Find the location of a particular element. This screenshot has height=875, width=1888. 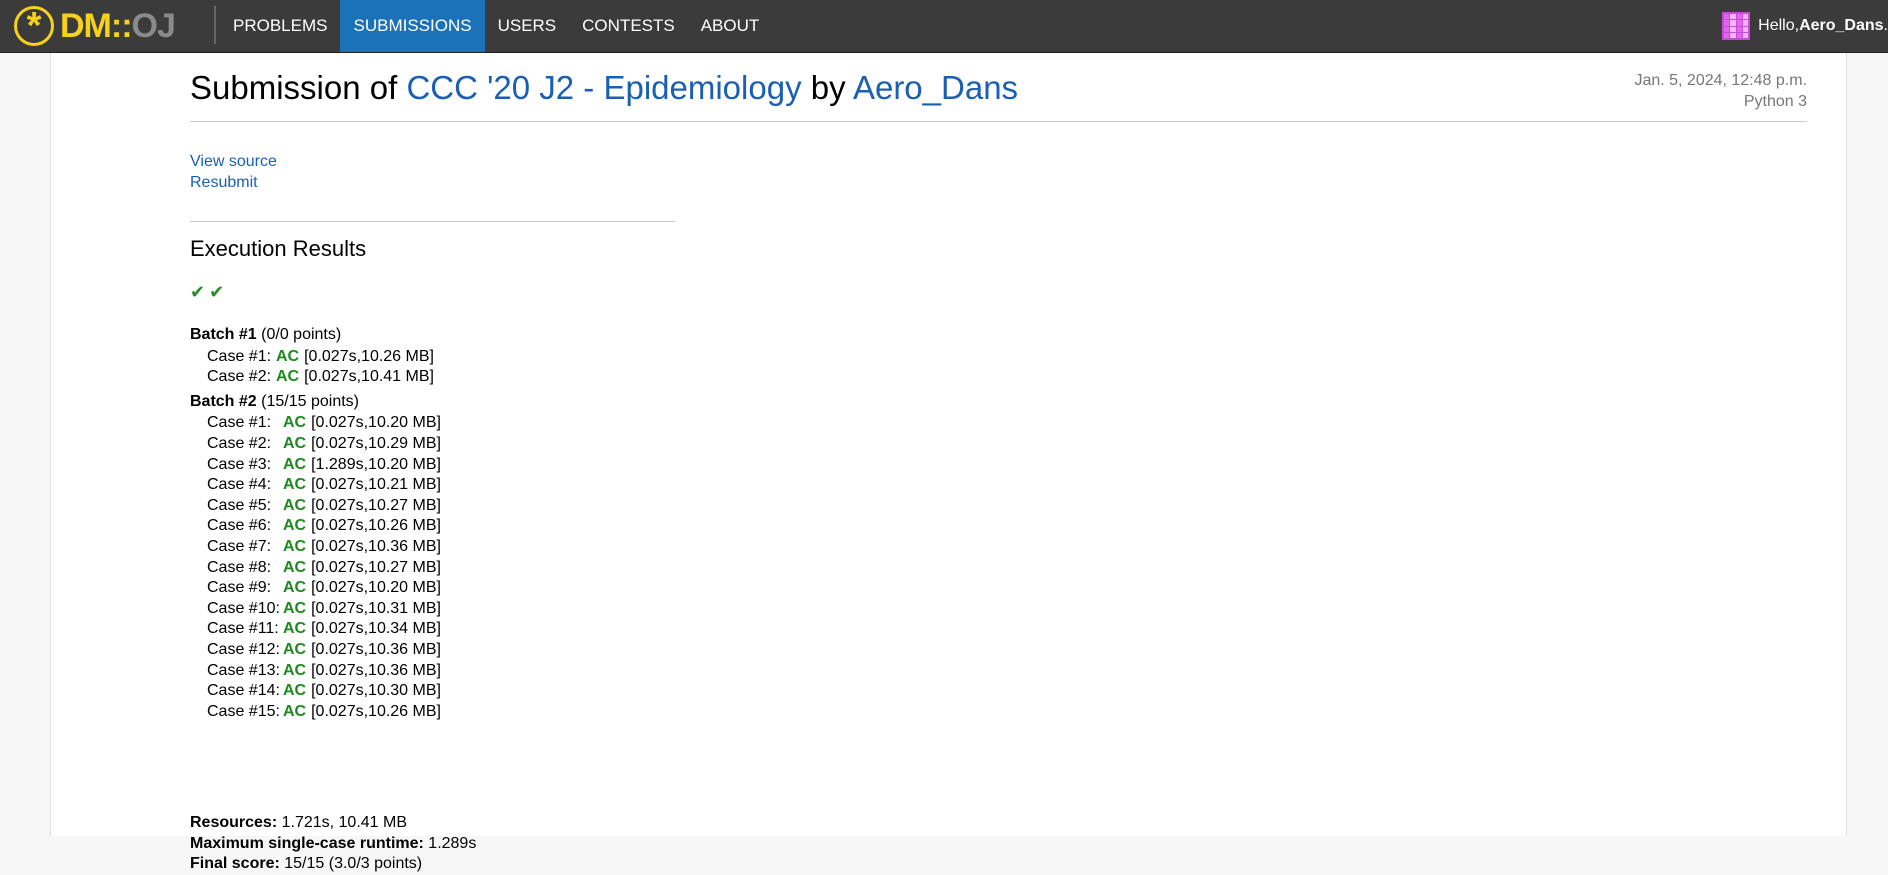

final-score-value: 15/15 (3.0/3 points) is located at coordinates (351, 864).